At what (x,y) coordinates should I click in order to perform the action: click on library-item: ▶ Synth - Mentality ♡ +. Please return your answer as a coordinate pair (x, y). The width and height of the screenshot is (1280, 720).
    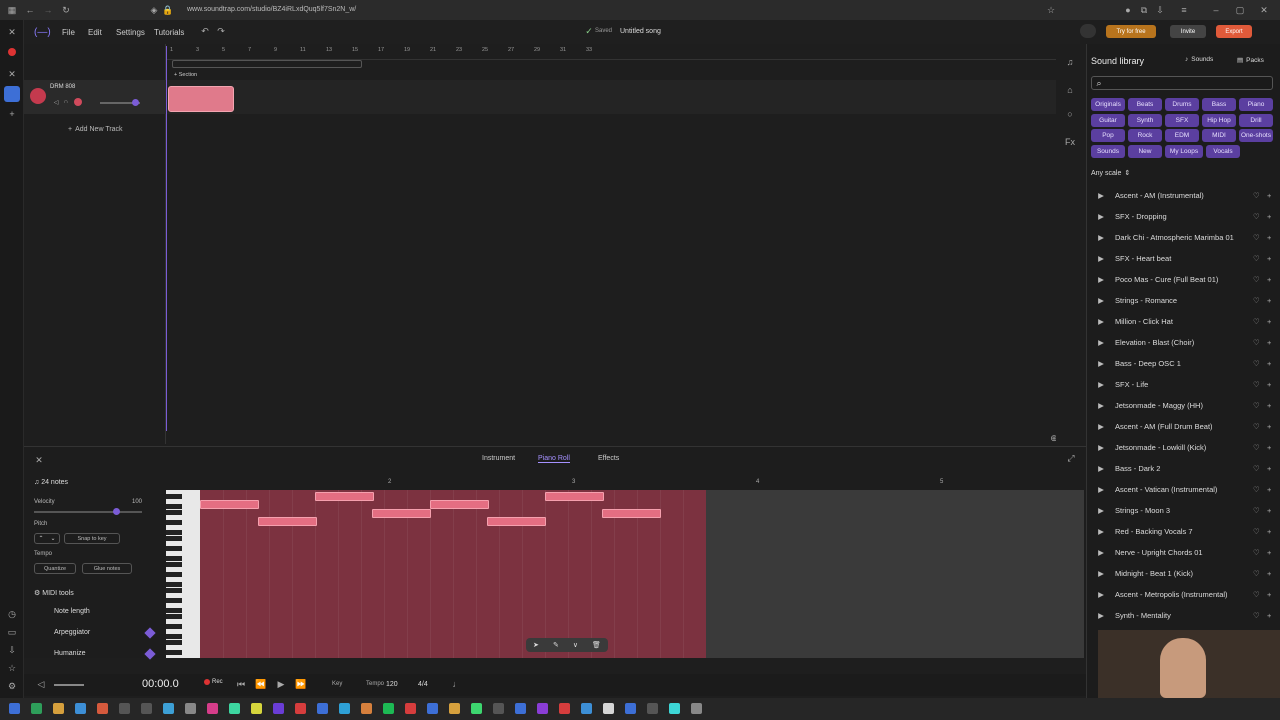
    Looking at the image, I should click on (1183, 615).